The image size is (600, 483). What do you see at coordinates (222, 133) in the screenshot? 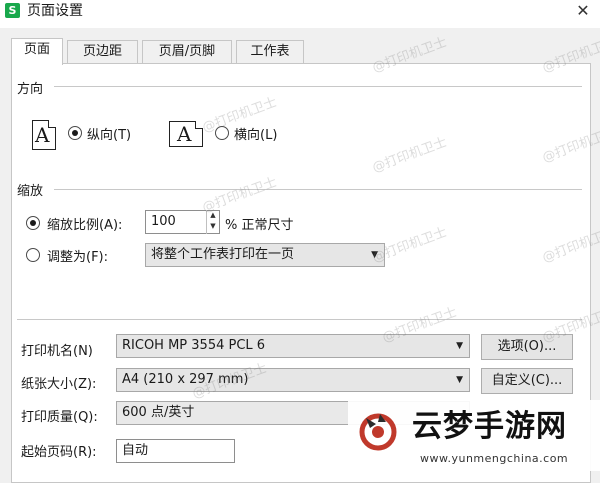
I see `landscape-radio` at bounding box center [222, 133].